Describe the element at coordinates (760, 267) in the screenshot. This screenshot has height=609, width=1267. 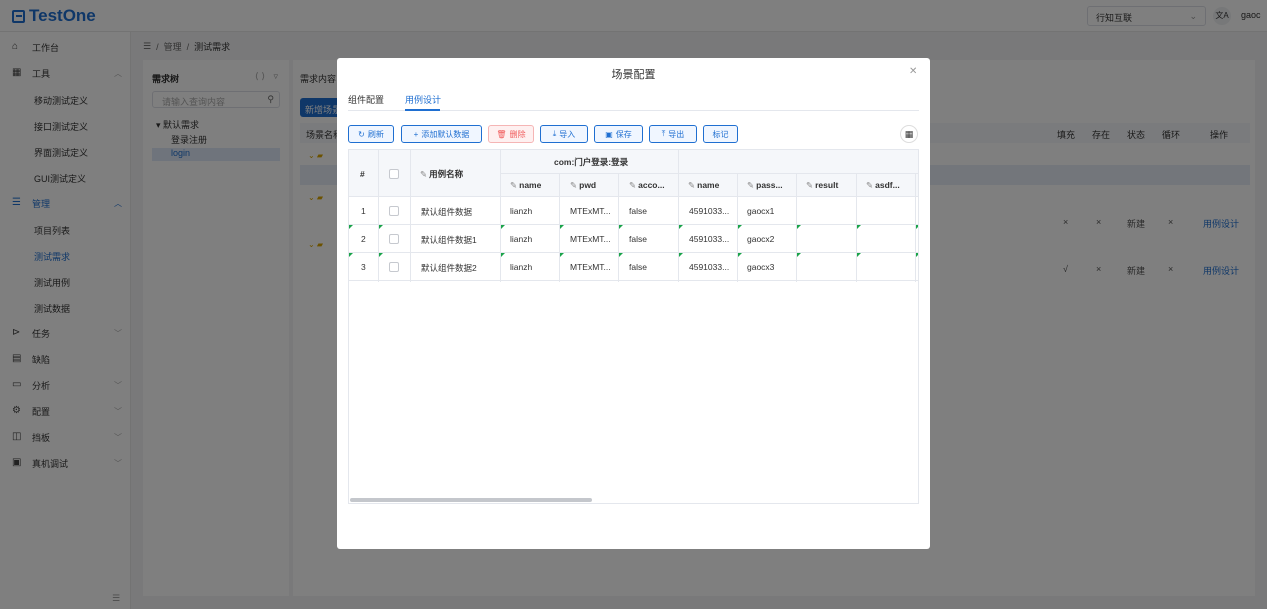
I see `grid-cell: gaocx3` at that location.